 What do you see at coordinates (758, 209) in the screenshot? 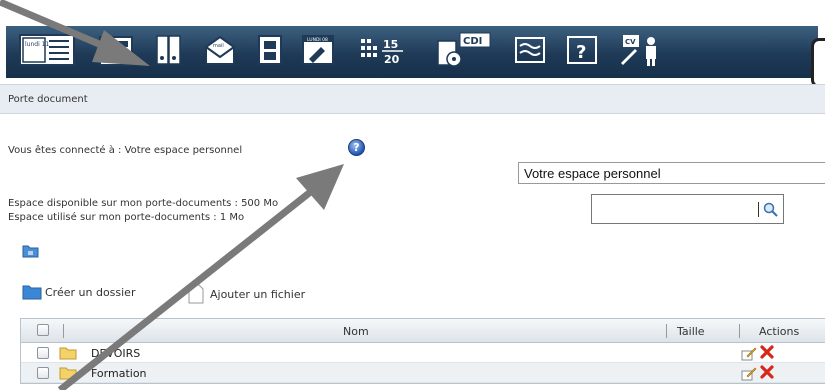
I see `search-caret` at bounding box center [758, 209].